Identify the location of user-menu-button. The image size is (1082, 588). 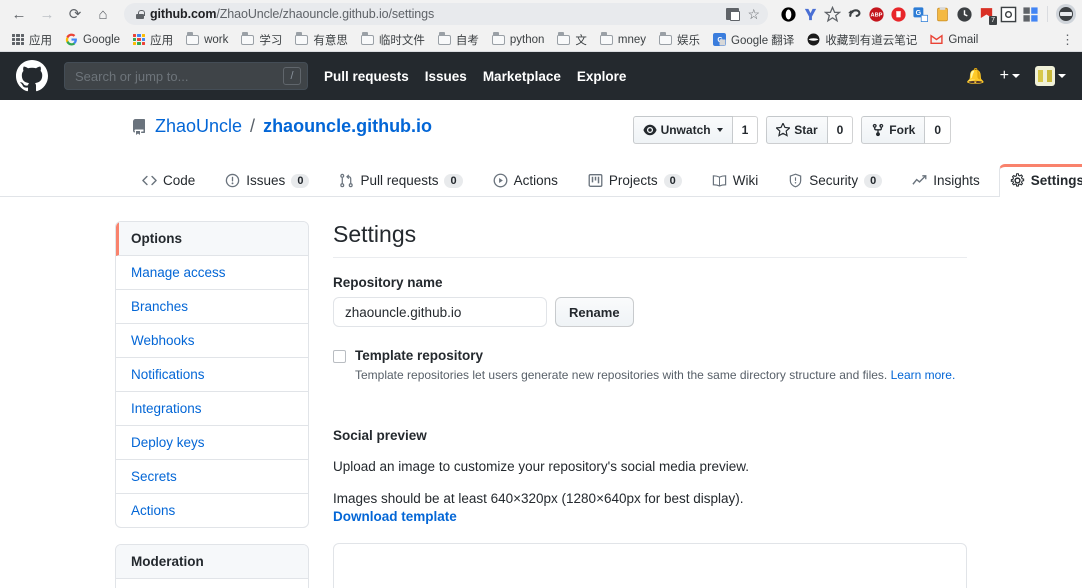
(1050, 76).